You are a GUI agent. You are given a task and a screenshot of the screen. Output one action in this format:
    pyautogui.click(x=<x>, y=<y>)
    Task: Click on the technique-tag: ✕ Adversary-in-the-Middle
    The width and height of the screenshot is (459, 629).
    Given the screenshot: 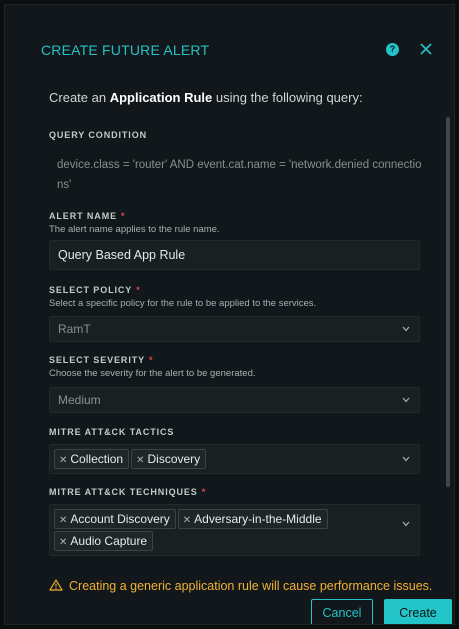 What is the action you would take?
    pyautogui.click(x=252, y=519)
    